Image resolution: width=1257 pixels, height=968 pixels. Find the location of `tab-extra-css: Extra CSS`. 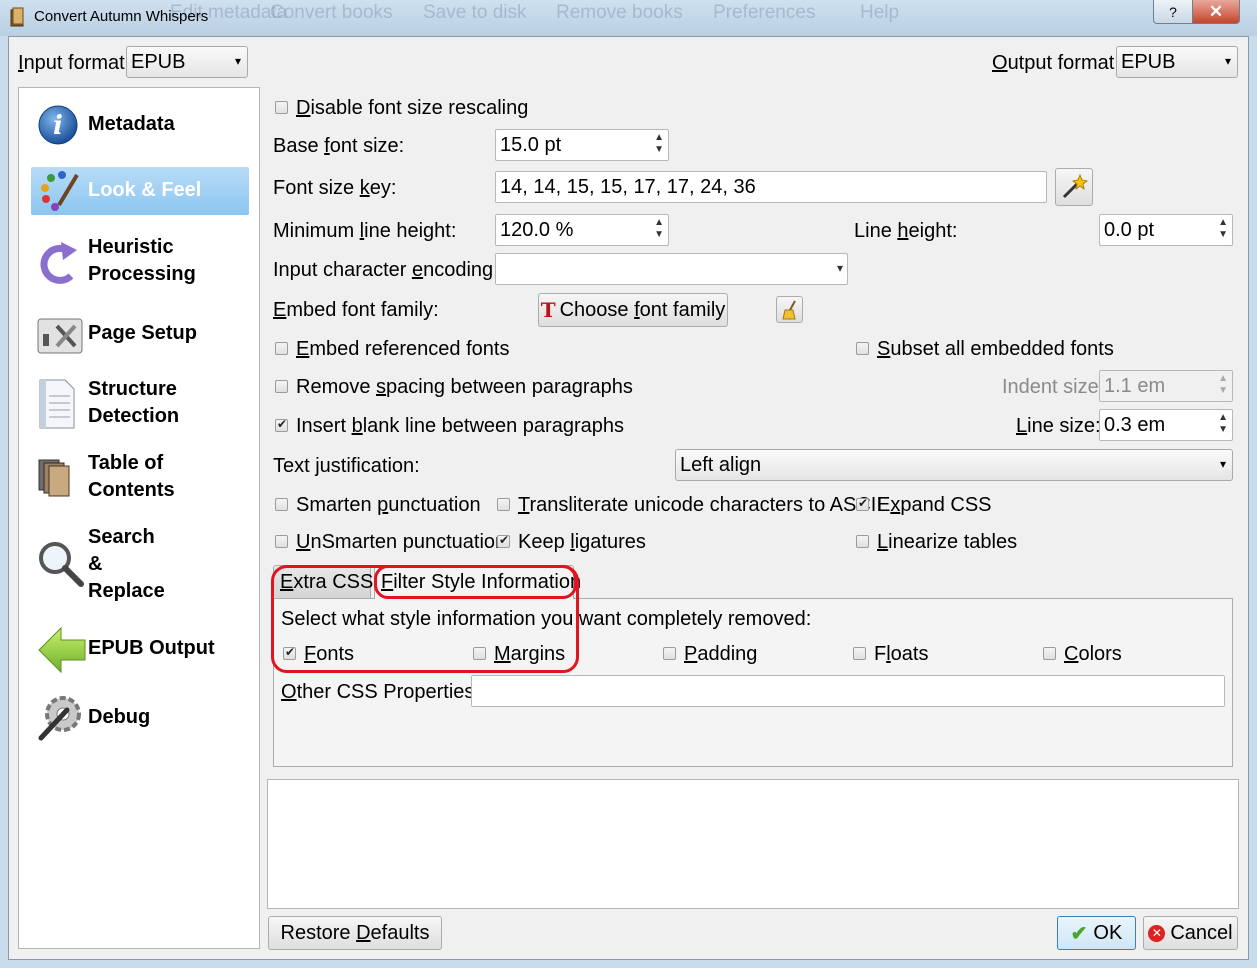

tab-extra-css: Extra CSS is located at coordinates (323, 582).